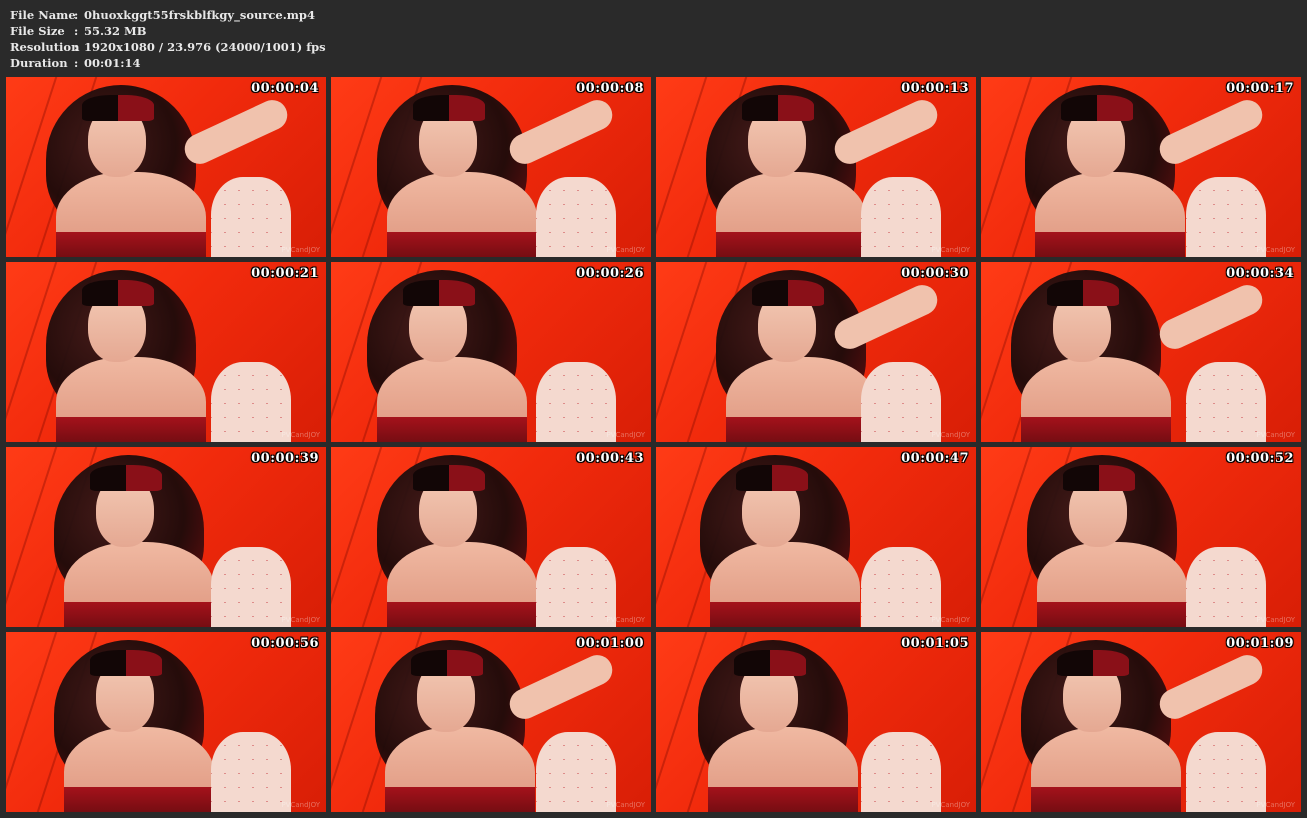  Describe the element at coordinates (166, 722) in the screenshot. I see `video-thumbnail: 00:00:56 PVCandJOY` at that location.